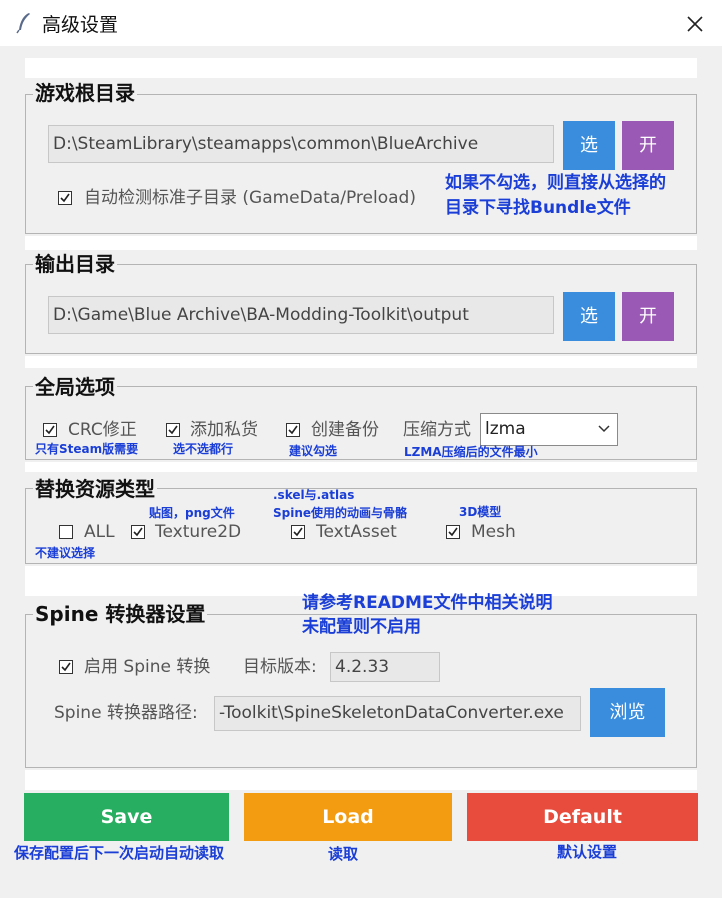 The height and width of the screenshot is (898, 722). Describe the element at coordinates (85, 93) in the screenshot. I see `game-root-title: 游戏根目录` at that location.